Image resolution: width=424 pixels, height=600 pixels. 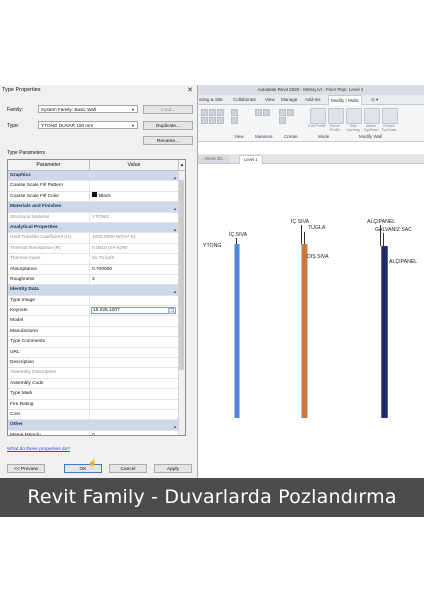 What do you see at coordinates (318, 116) in the screenshot?
I see `edit-profile-icon` at bounding box center [318, 116].